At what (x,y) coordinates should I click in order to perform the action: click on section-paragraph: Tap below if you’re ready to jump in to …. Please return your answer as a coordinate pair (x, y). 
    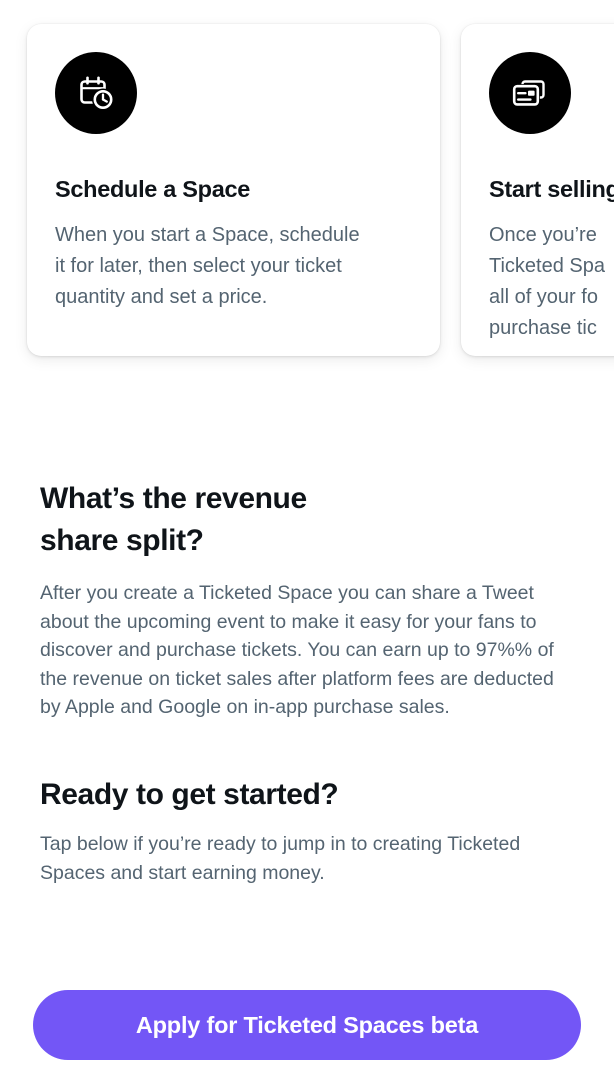
    Looking at the image, I should click on (280, 858).